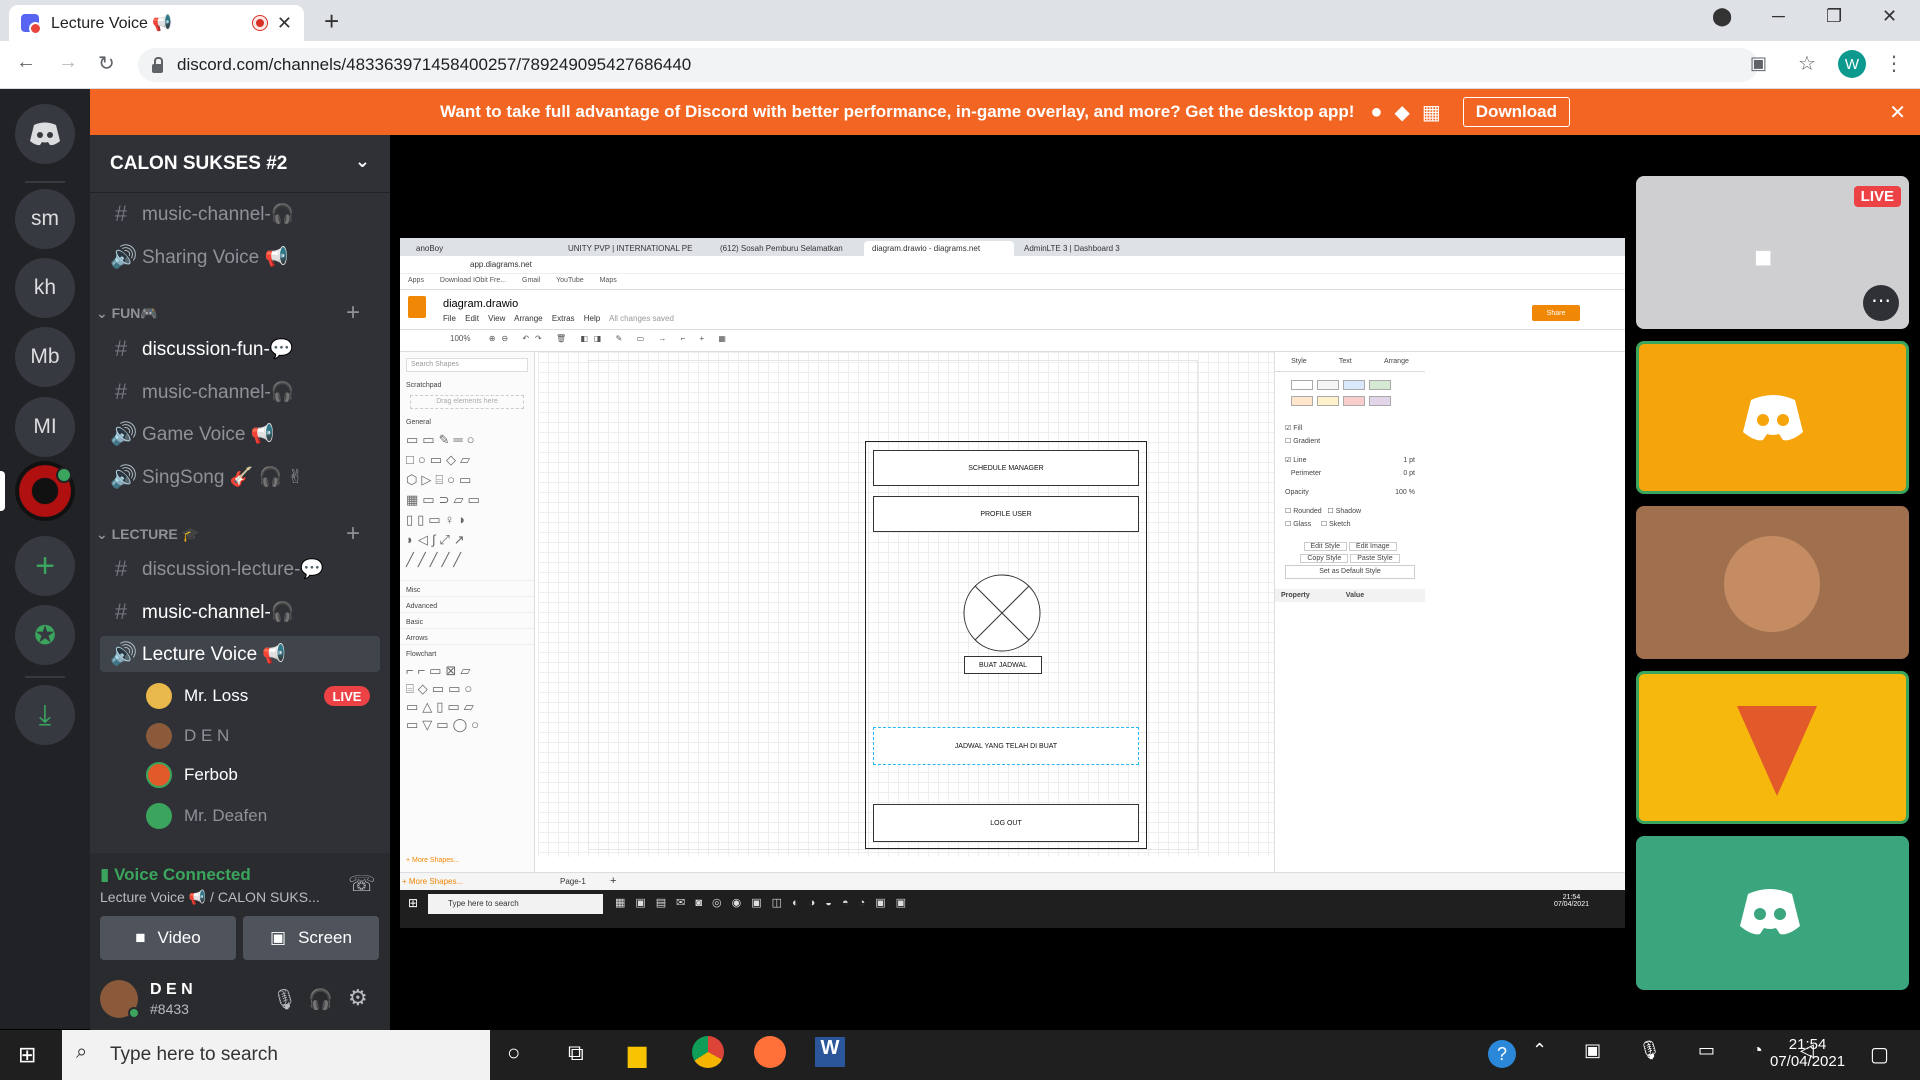 This screenshot has width=1920, height=1080. I want to click on server-icon-mi: MI, so click(45, 427).